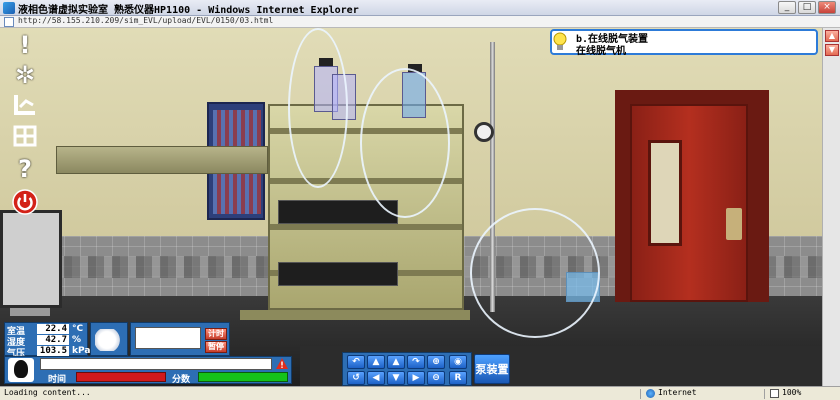  Describe the element at coordinates (77, 340) in the screenshot. I see `humidity-unit: %` at that location.